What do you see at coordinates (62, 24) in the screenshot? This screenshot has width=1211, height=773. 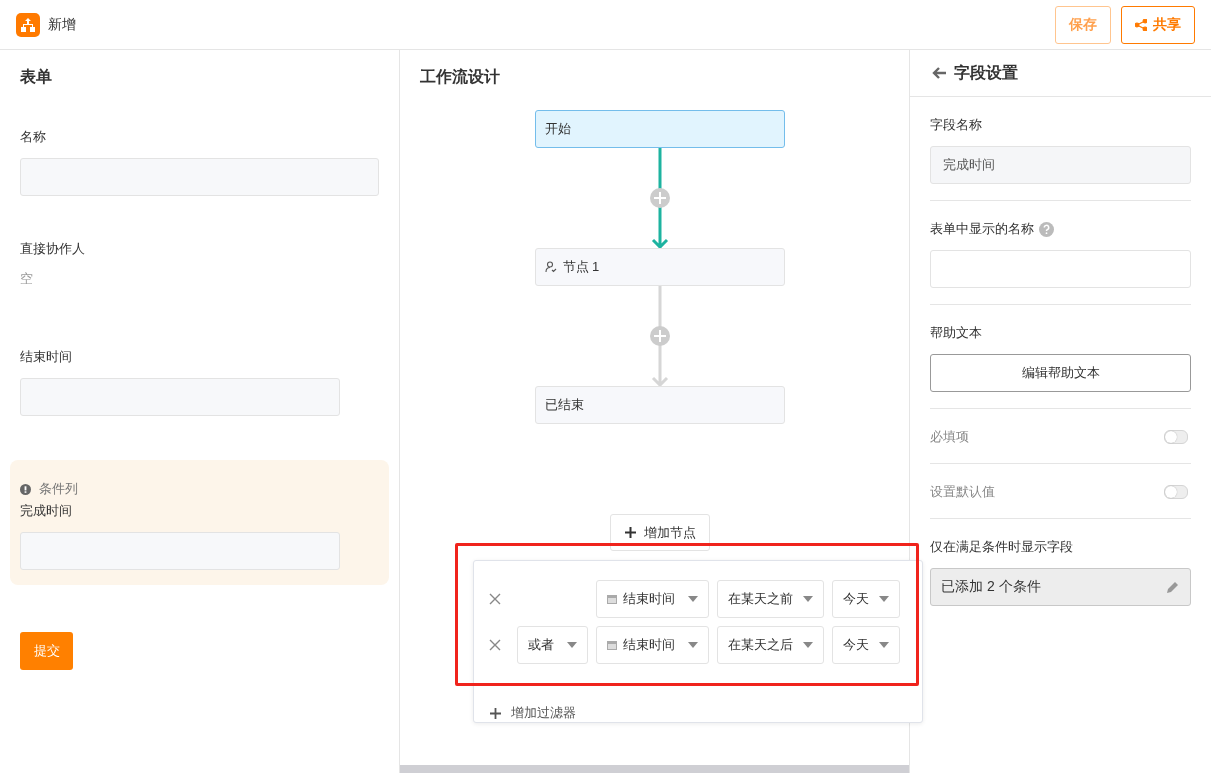 I see `page-title: 新增` at bounding box center [62, 24].